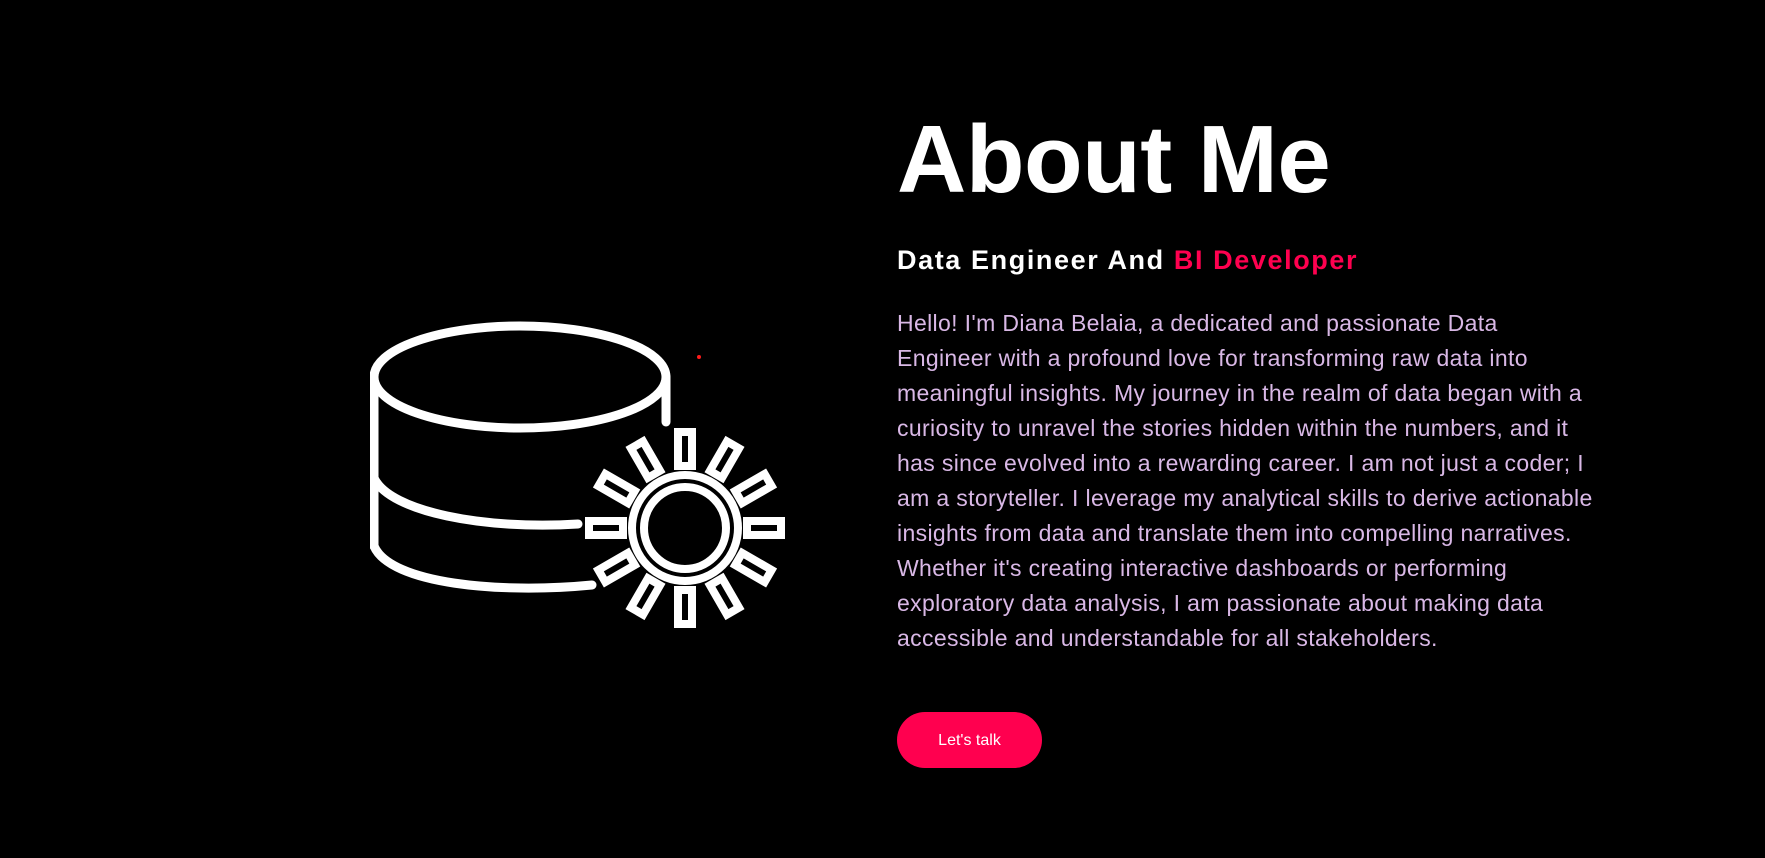  What do you see at coordinates (585, 480) in the screenshot?
I see `database-gear-icon` at bounding box center [585, 480].